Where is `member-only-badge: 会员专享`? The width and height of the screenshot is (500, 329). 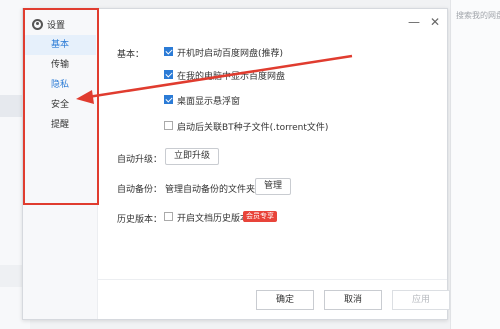
member-only-badge: 会员专享 is located at coordinates (260, 216).